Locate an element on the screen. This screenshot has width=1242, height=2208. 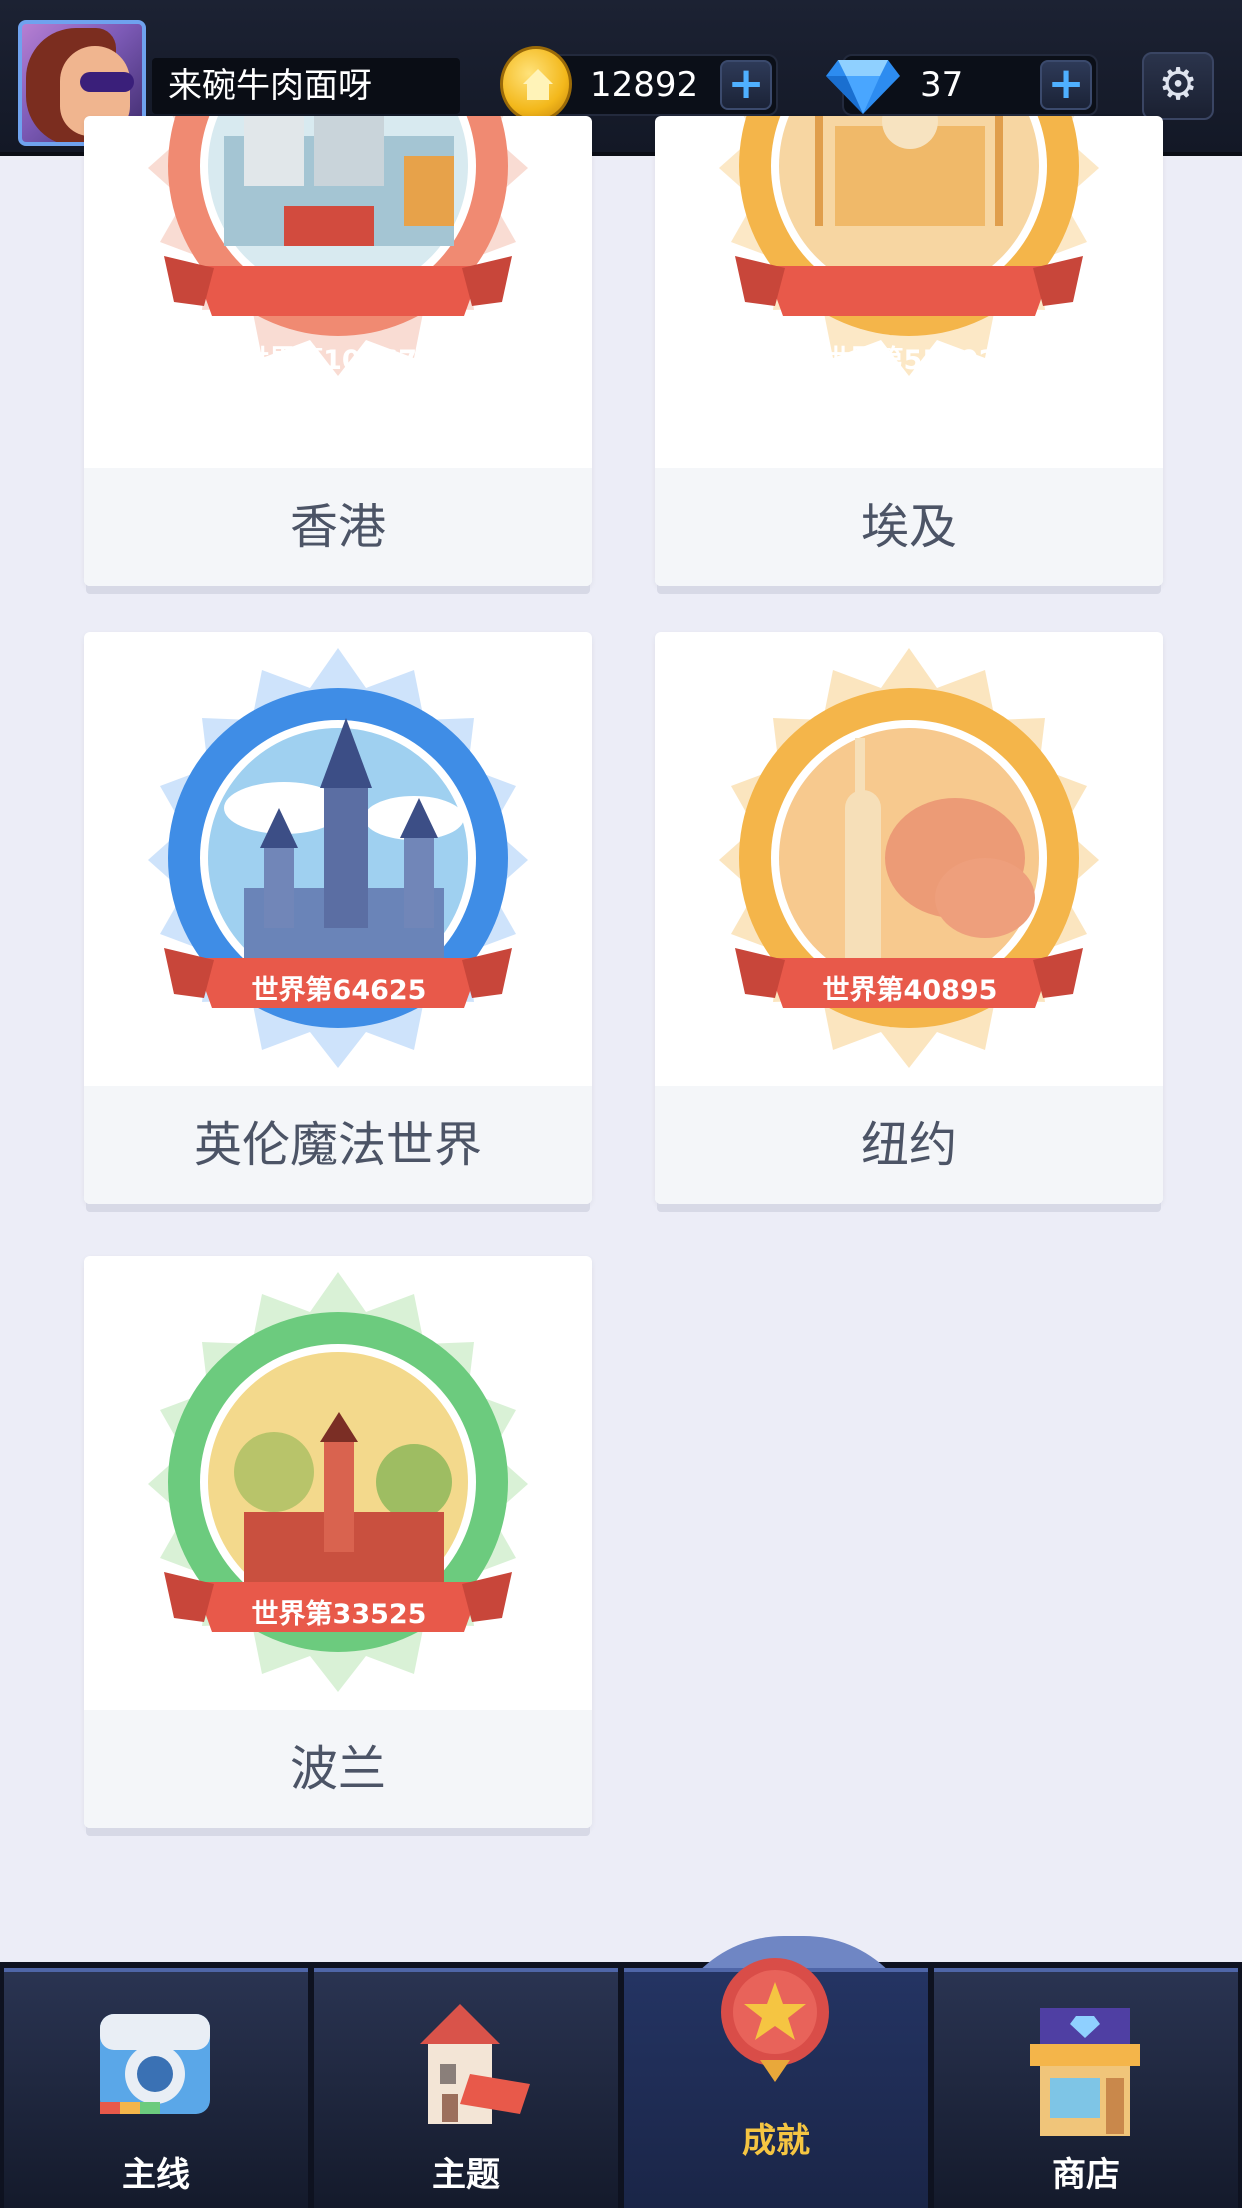
card-title: 英伦魔法世界 is located at coordinates (338, 1145).